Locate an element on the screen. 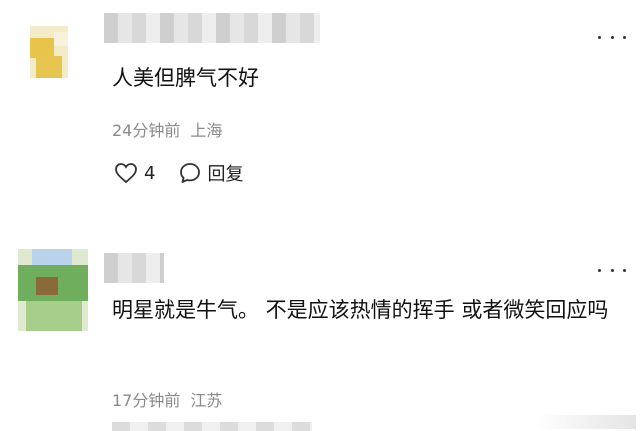 This screenshot has width=640, height=431. reply-button: 回复 is located at coordinates (211, 173).